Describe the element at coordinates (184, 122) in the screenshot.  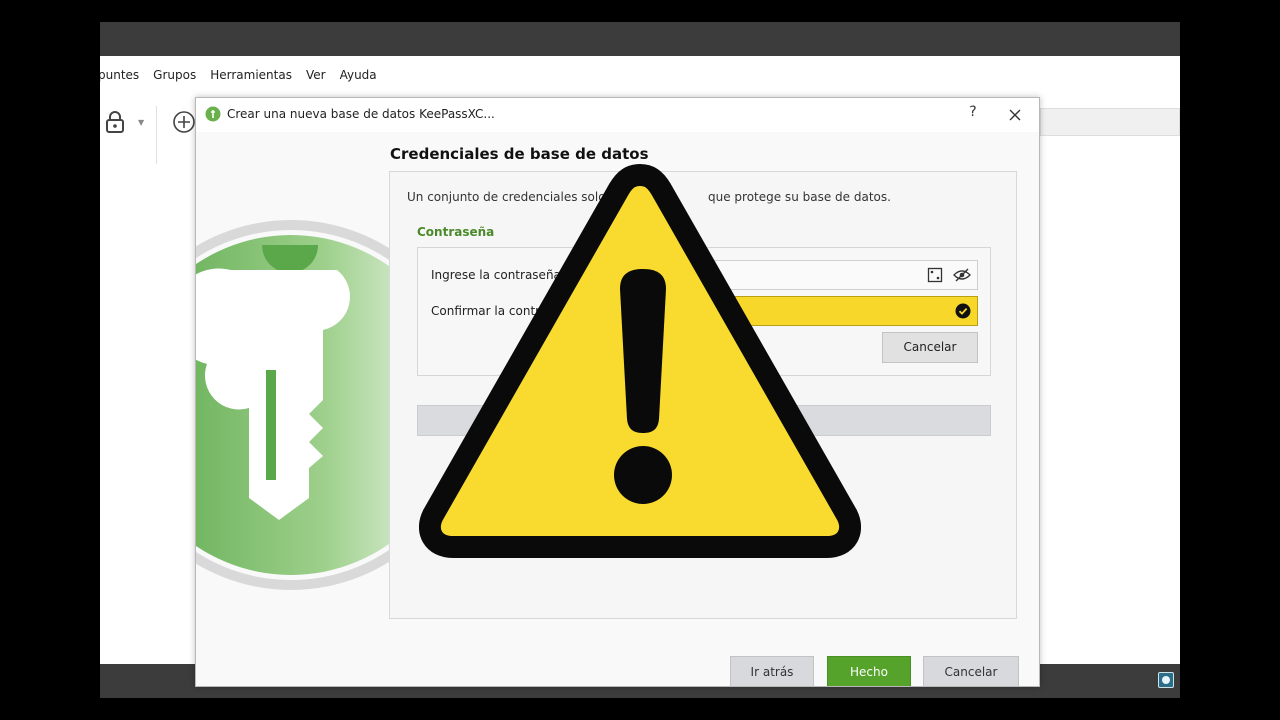
I see `add-icon` at that location.